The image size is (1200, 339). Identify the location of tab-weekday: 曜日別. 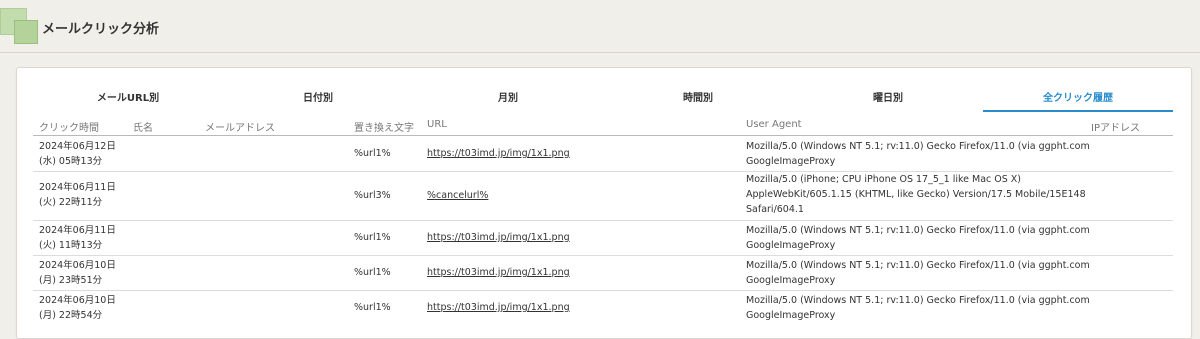
(888, 100).